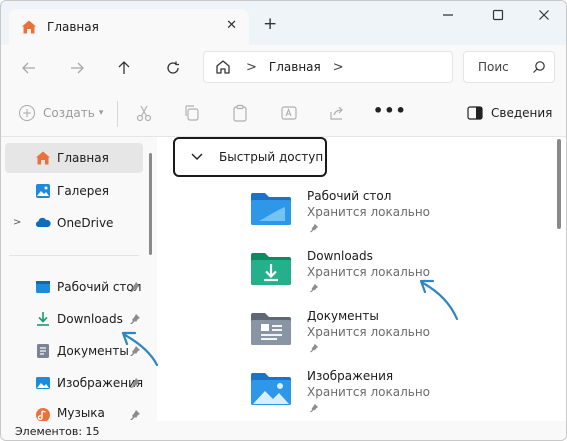  I want to click on item-count: Элементов: 15, so click(57, 431).